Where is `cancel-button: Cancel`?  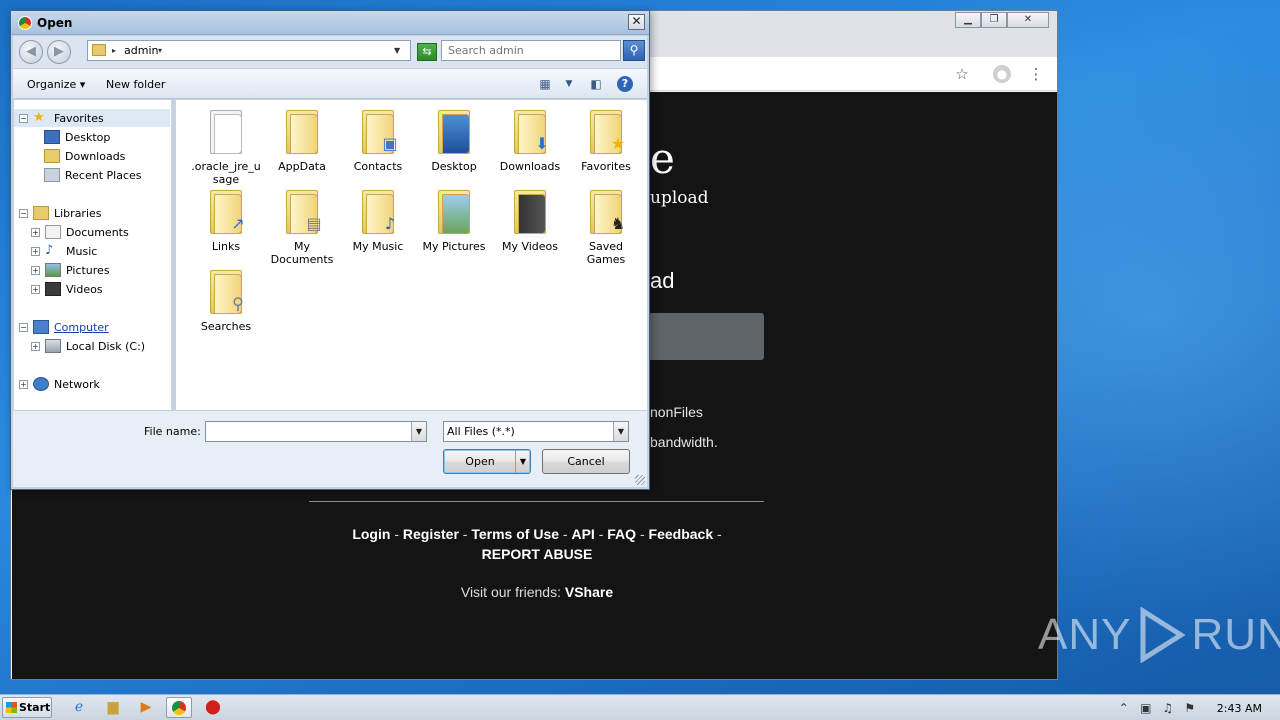 cancel-button: Cancel is located at coordinates (586, 461).